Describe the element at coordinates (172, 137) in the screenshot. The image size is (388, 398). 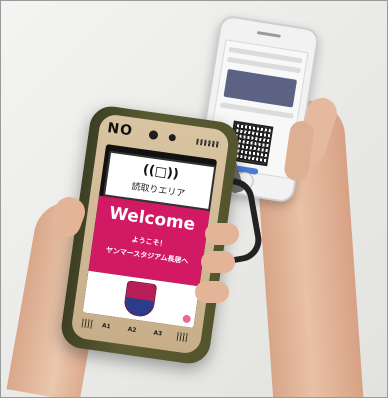
I see `sensor-icon` at that location.